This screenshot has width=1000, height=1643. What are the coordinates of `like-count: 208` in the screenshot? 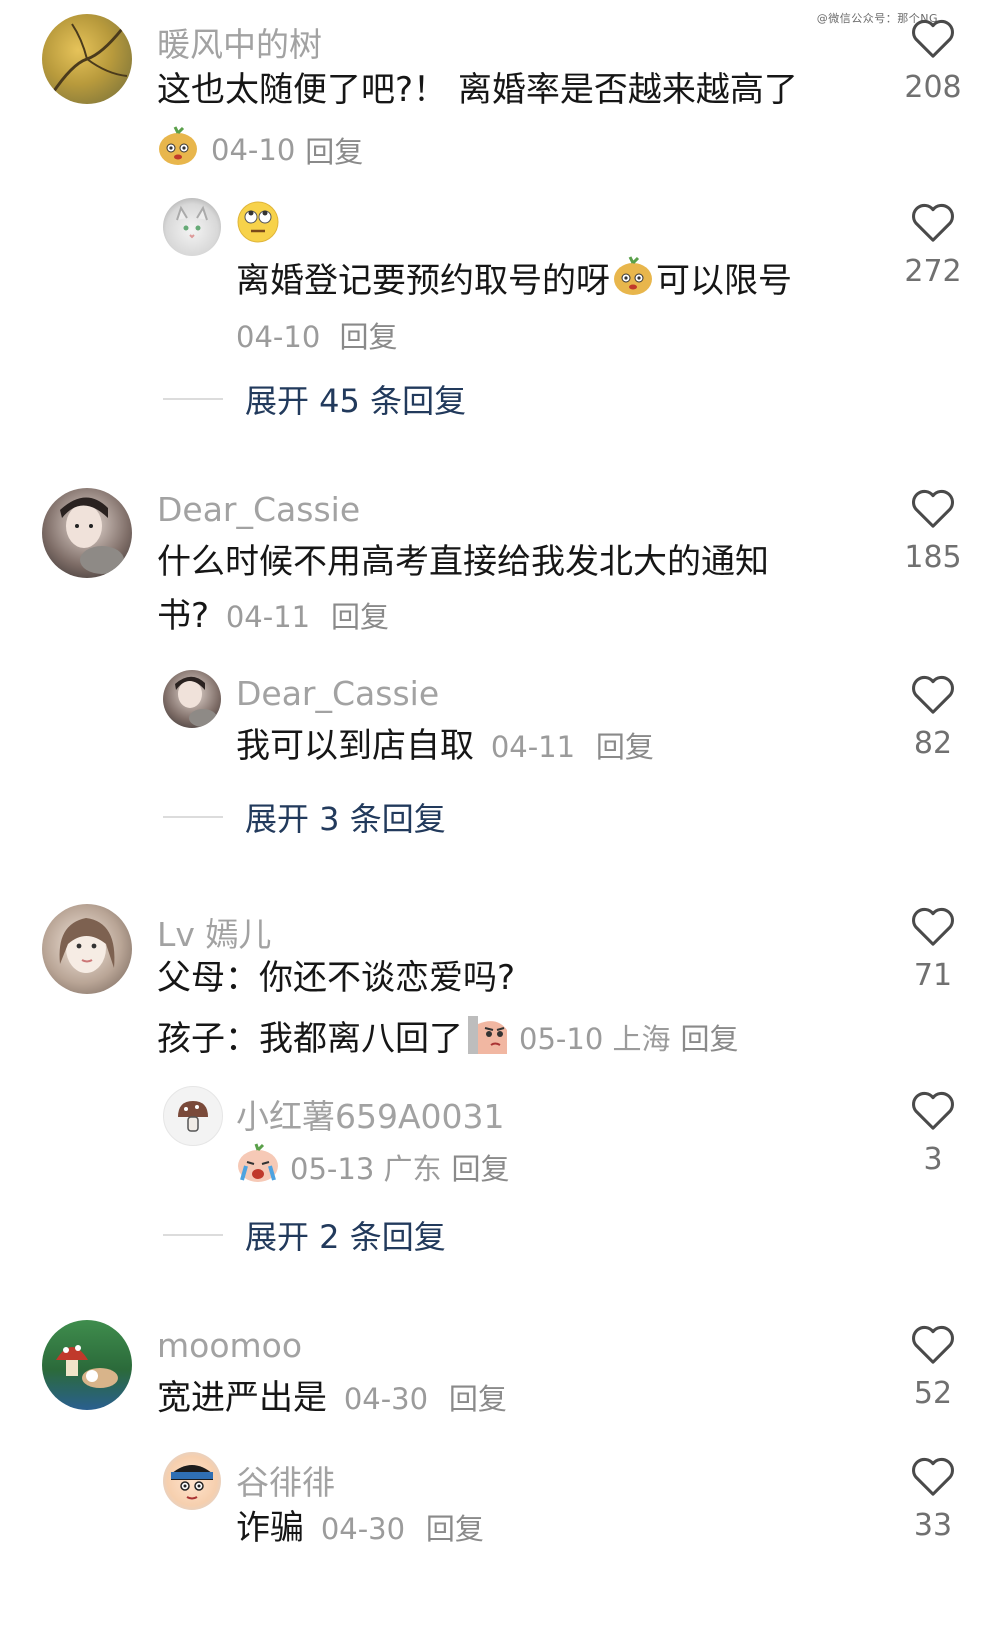 It's located at (933, 87).